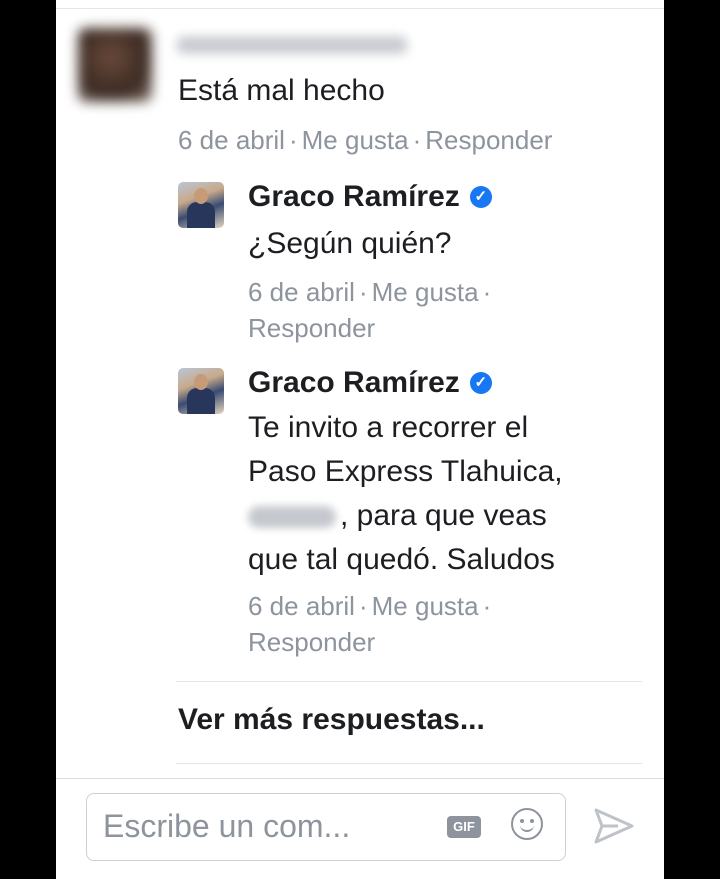 This screenshot has width=720, height=879. Describe the element at coordinates (115, 65) in the screenshot. I see `commenter-avatar-blurred` at that location.